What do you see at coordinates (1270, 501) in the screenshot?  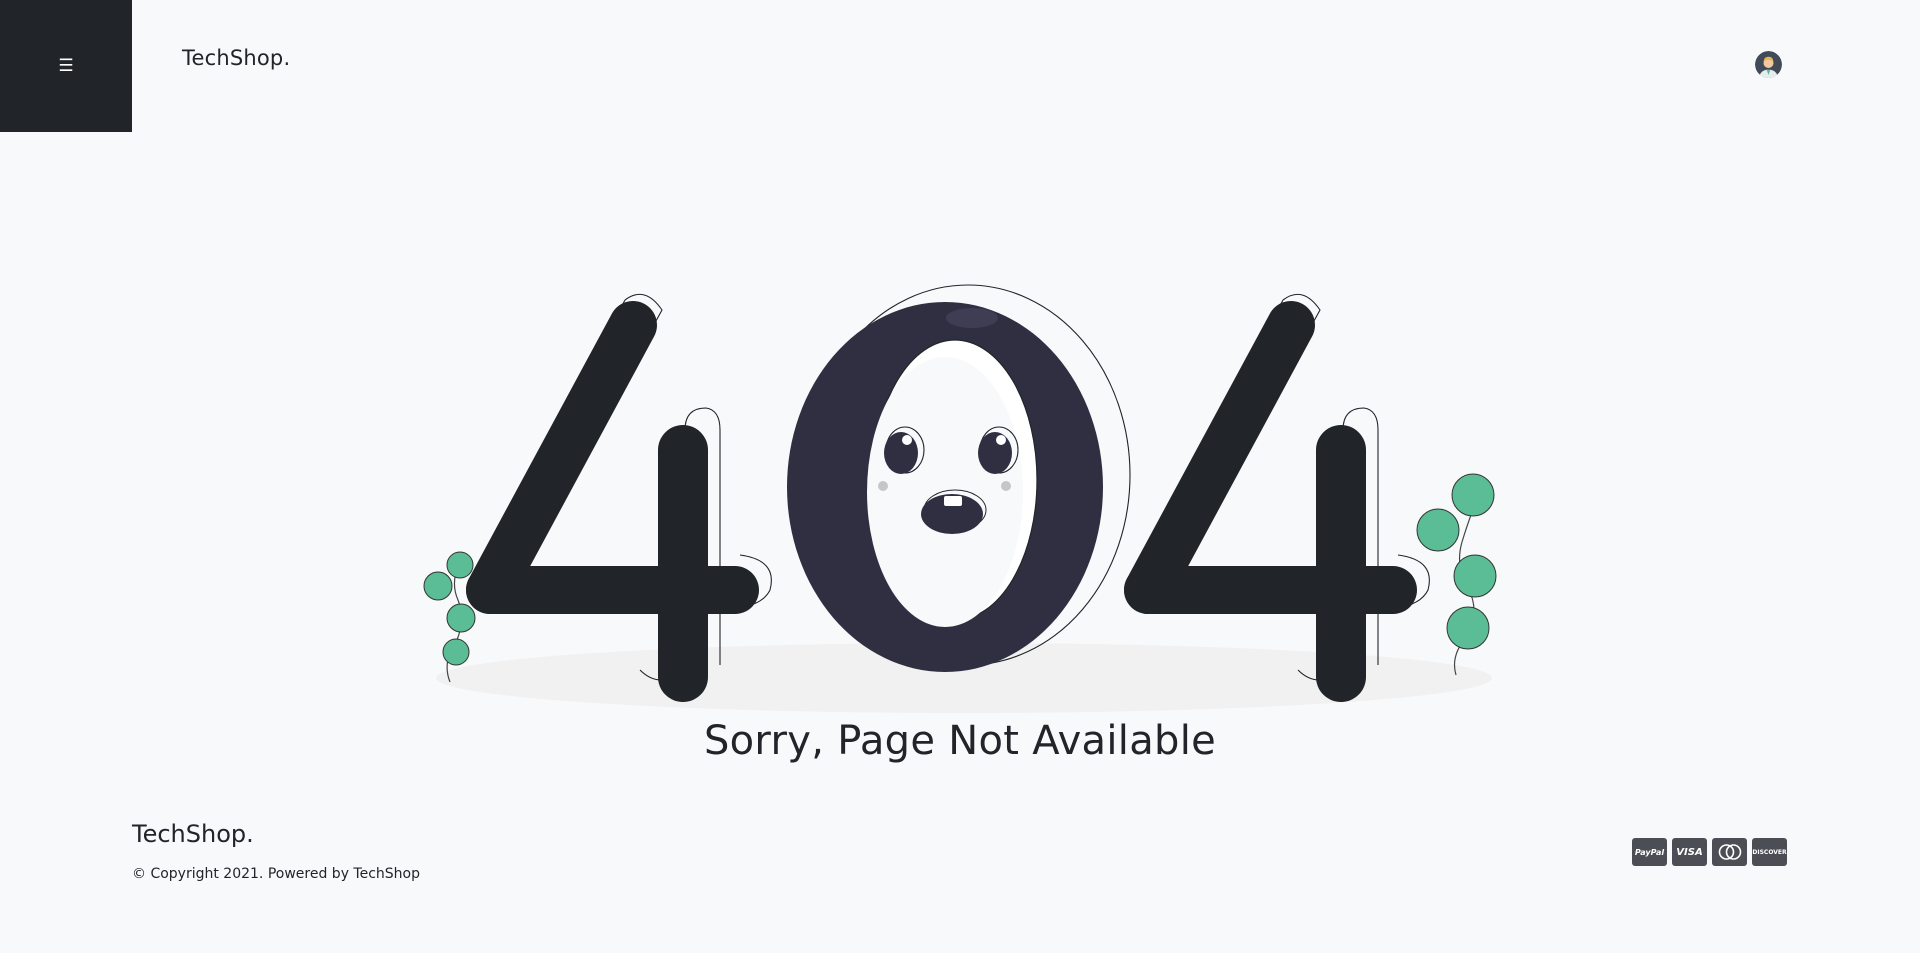 I see `right-four-digit` at bounding box center [1270, 501].